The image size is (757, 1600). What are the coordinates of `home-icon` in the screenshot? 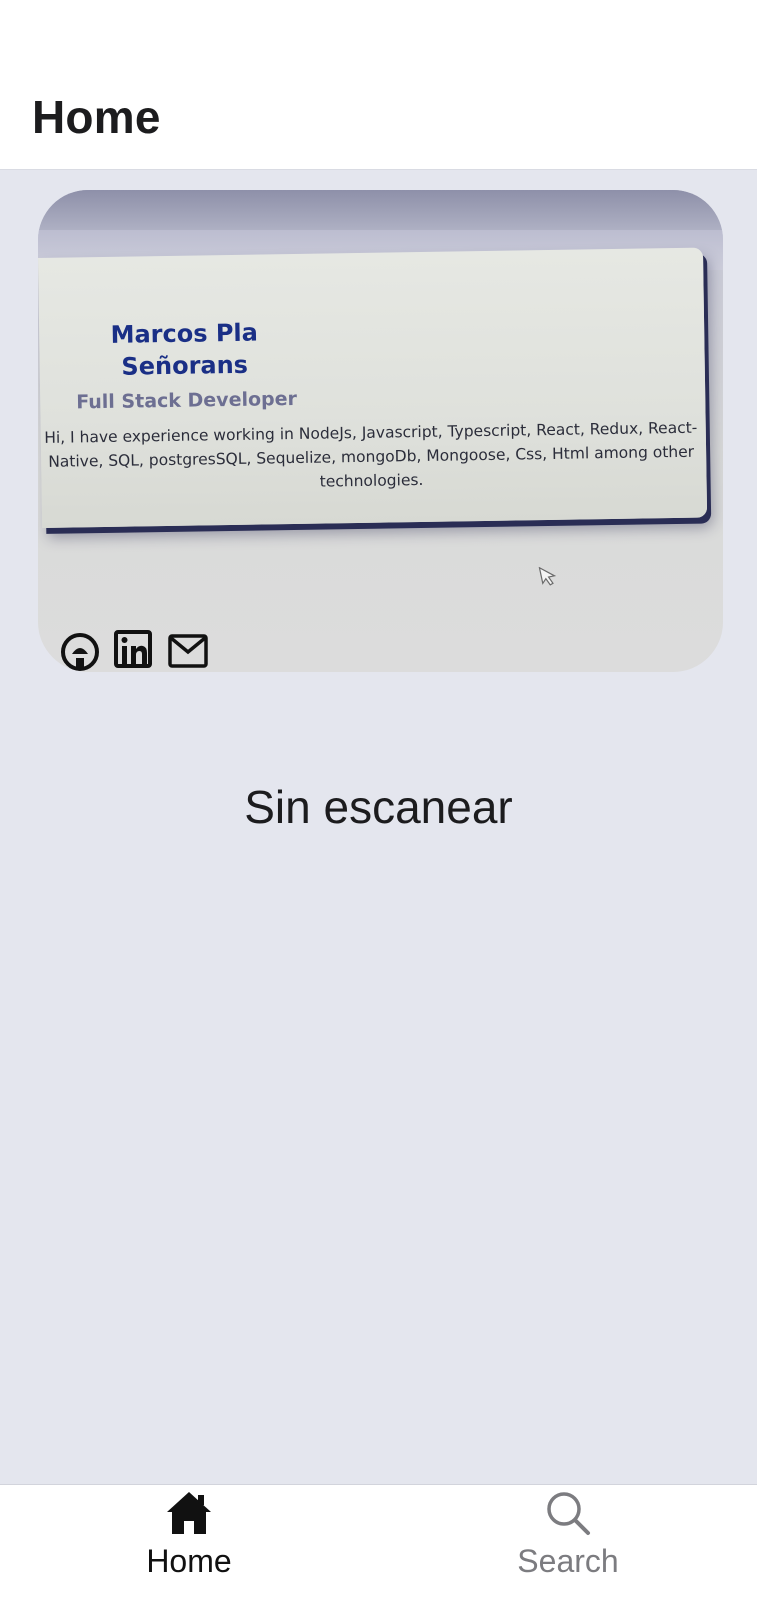 It's located at (189, 1513).